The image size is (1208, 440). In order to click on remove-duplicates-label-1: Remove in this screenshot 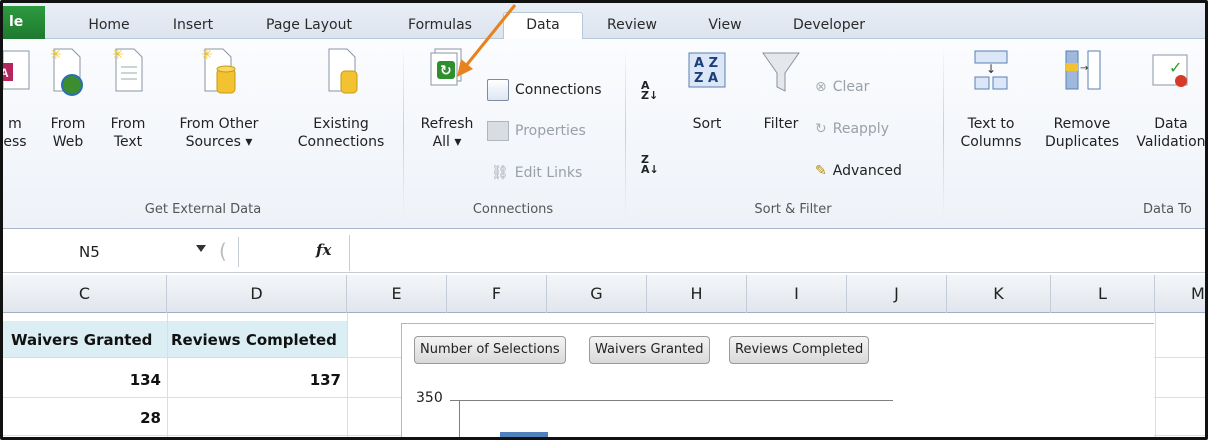, I will do `click(1082, 124)`.